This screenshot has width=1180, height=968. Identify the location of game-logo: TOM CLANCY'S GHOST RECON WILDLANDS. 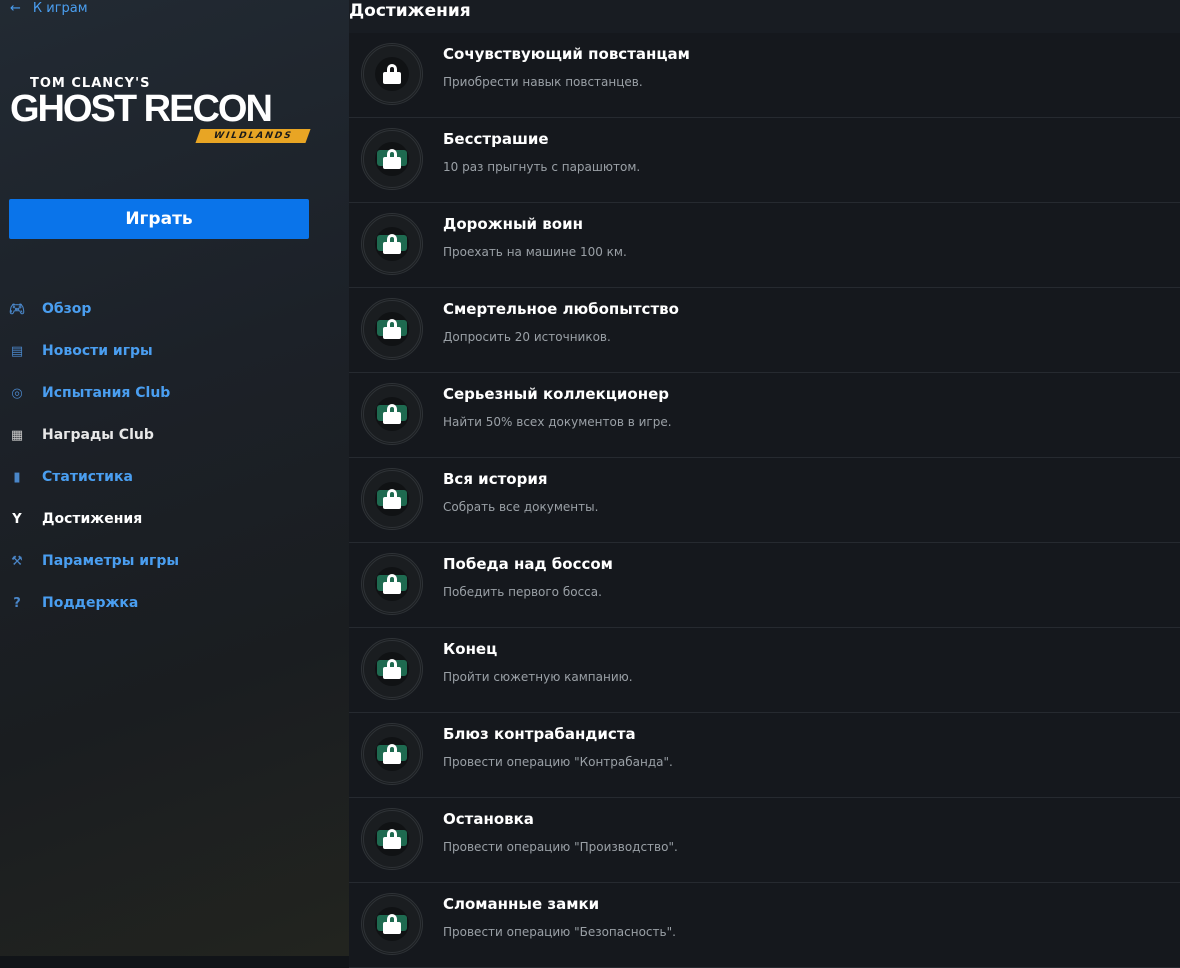
(160, 108).